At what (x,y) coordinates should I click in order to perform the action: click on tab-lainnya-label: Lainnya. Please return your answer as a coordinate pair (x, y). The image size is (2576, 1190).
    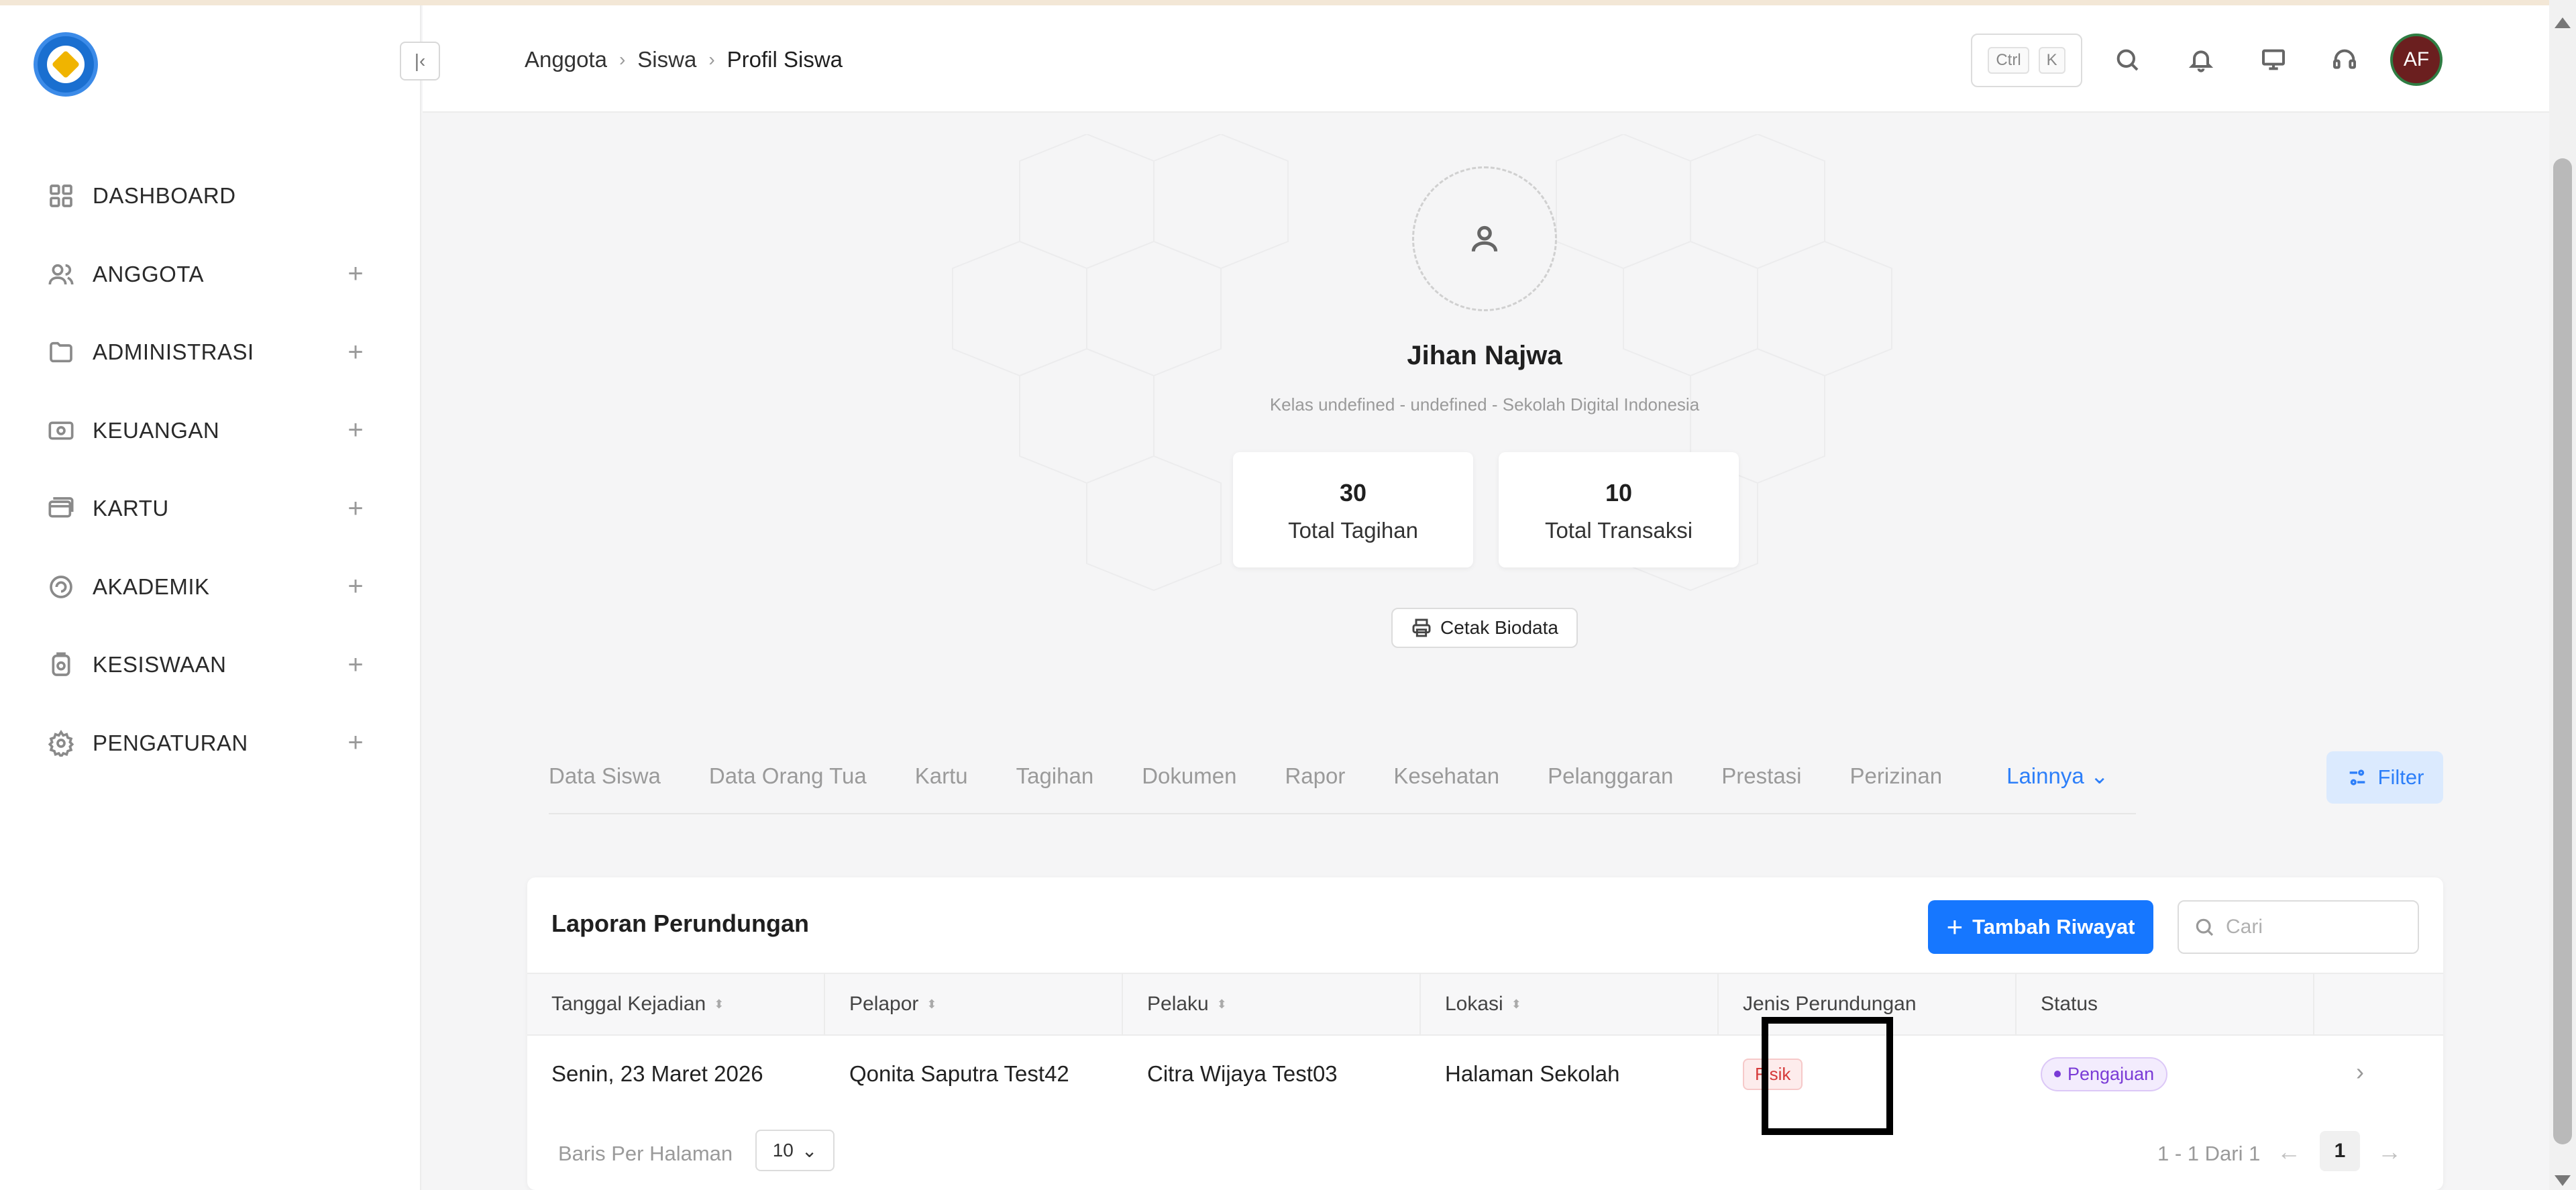
    Looking at the image, I should click on (2045, 775).